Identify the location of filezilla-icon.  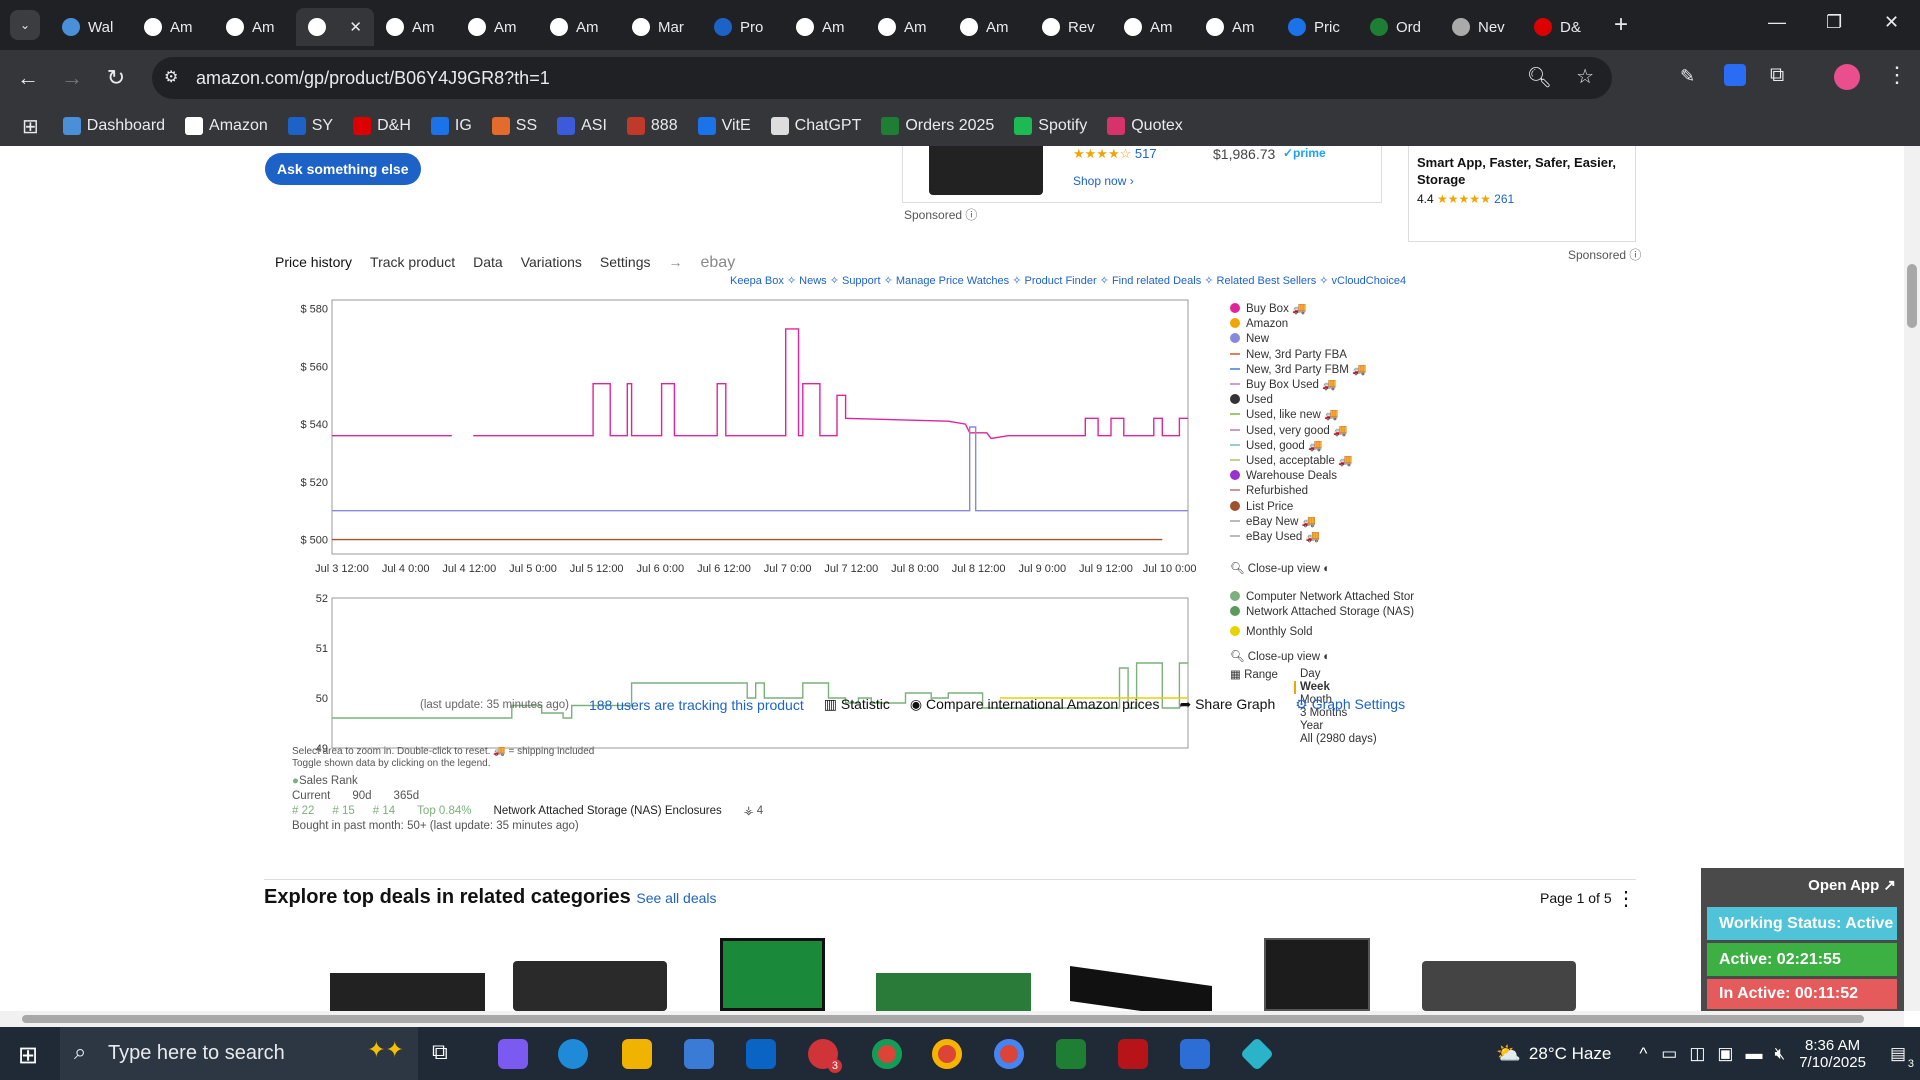
(1133, 1054).